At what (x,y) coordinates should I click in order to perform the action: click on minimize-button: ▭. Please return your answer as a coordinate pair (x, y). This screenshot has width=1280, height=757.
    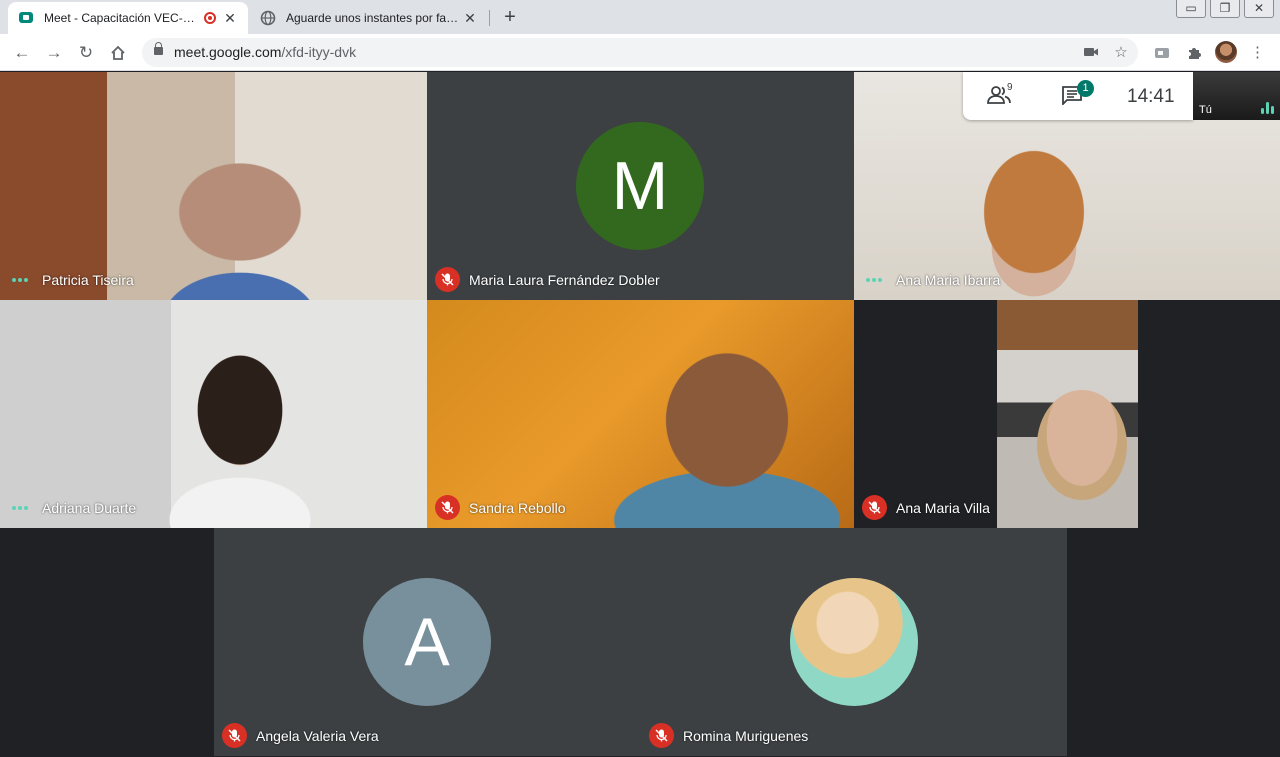
    Looking at the image, I should click on (1191, 9).